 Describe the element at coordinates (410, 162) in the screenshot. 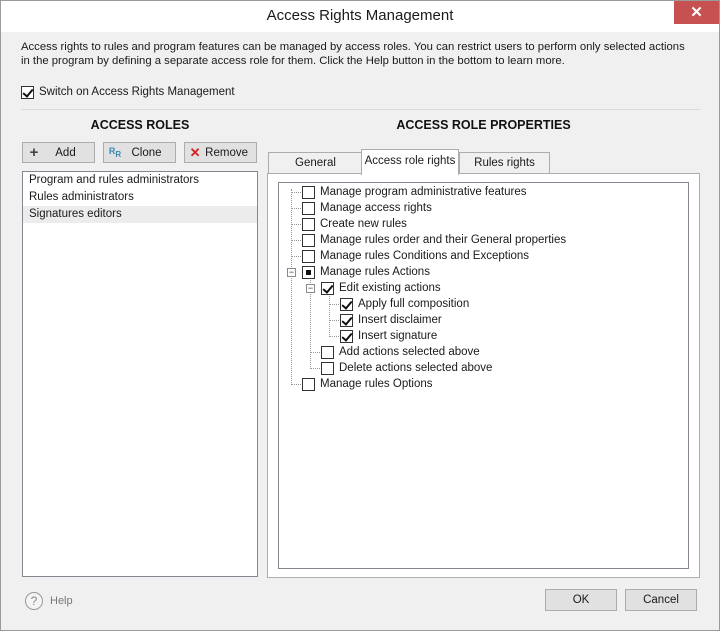

I see `tab-access-role-rights: Access role rights` at that location.